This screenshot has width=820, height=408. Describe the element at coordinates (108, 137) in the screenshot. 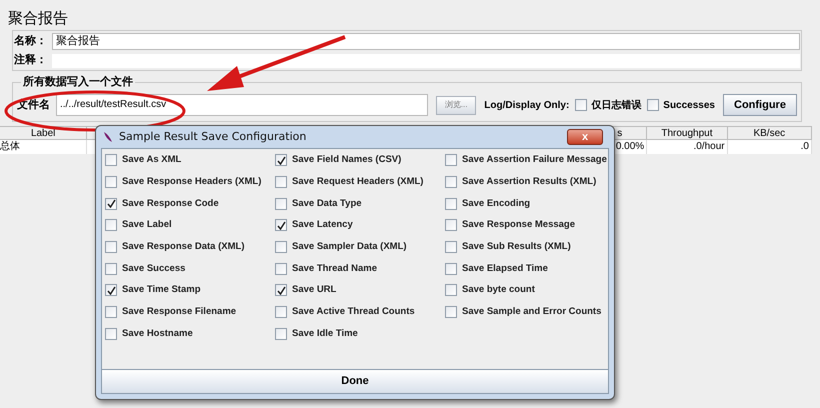

I see `feather-icon` at that location.